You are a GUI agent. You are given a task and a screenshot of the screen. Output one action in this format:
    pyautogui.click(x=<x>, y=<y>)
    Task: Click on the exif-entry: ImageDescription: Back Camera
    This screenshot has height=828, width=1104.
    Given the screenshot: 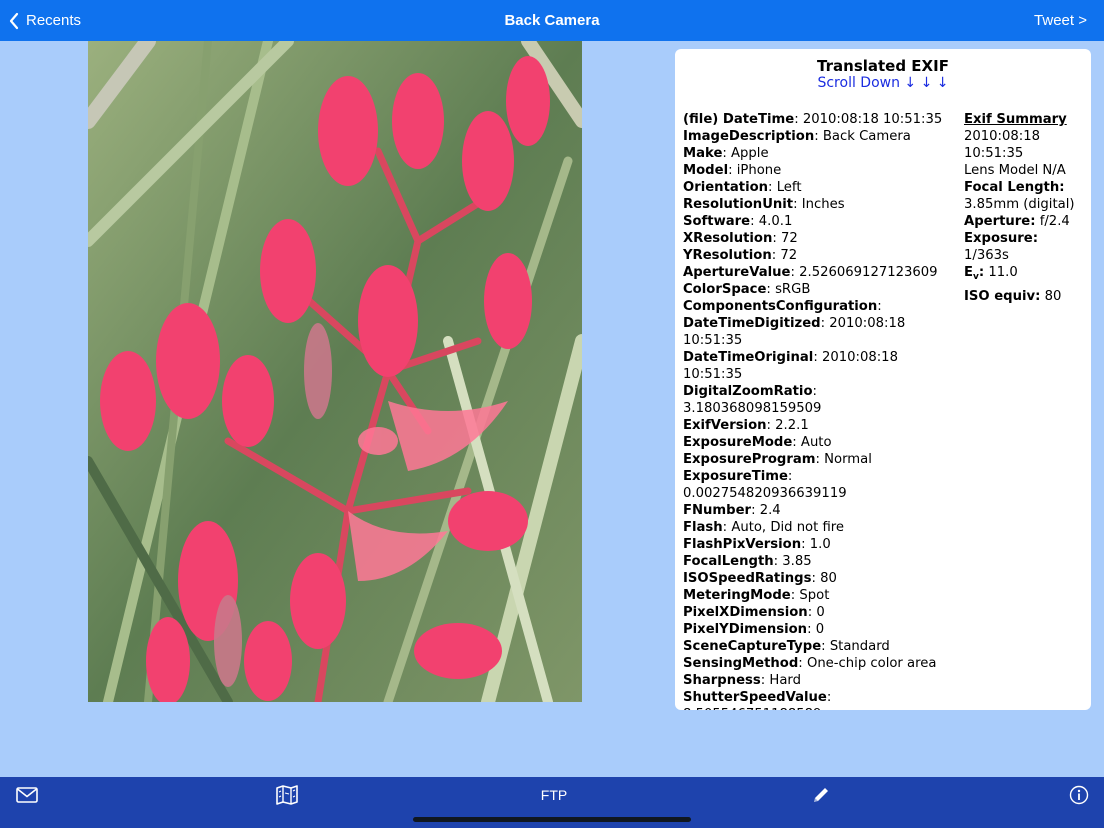 What is the action you would take?
    pyautogui.click(x=797, y=136)
    